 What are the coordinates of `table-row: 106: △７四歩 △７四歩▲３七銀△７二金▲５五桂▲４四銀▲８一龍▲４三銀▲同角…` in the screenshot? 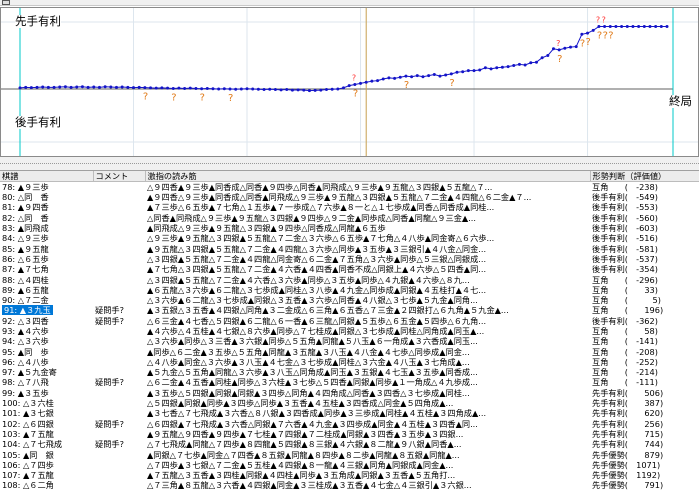 It's located at (349, 465).